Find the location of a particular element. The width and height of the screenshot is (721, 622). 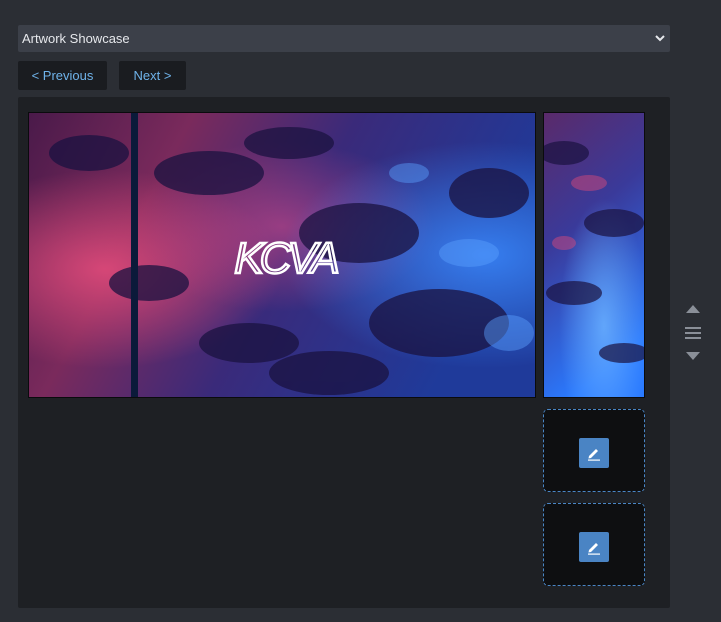

next-button-label: Next > is located at coordinates (152, 75).